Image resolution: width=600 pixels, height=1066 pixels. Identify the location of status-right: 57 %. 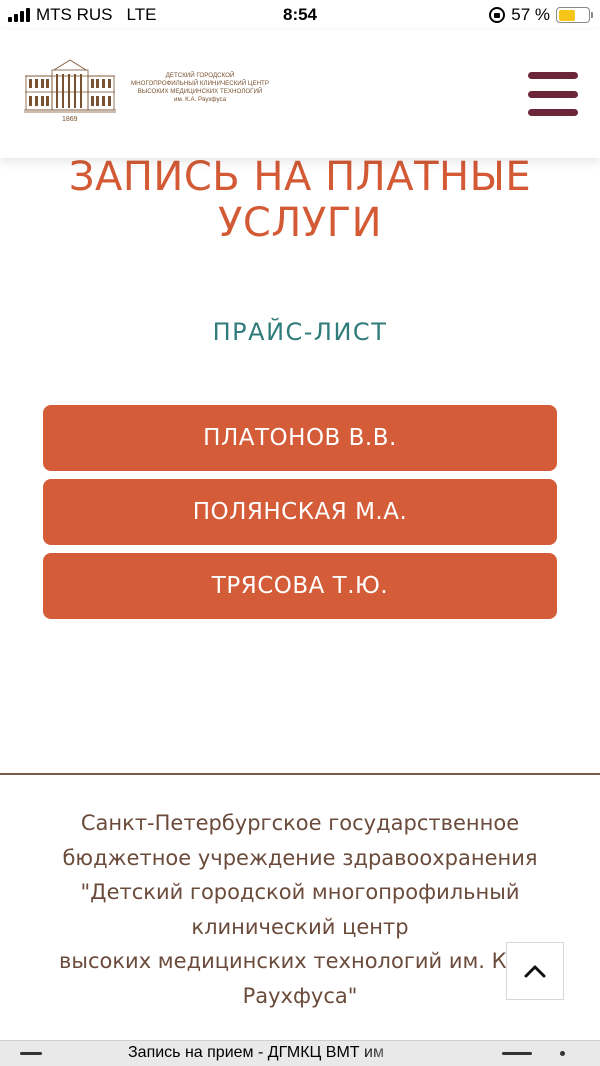
(541, 15).